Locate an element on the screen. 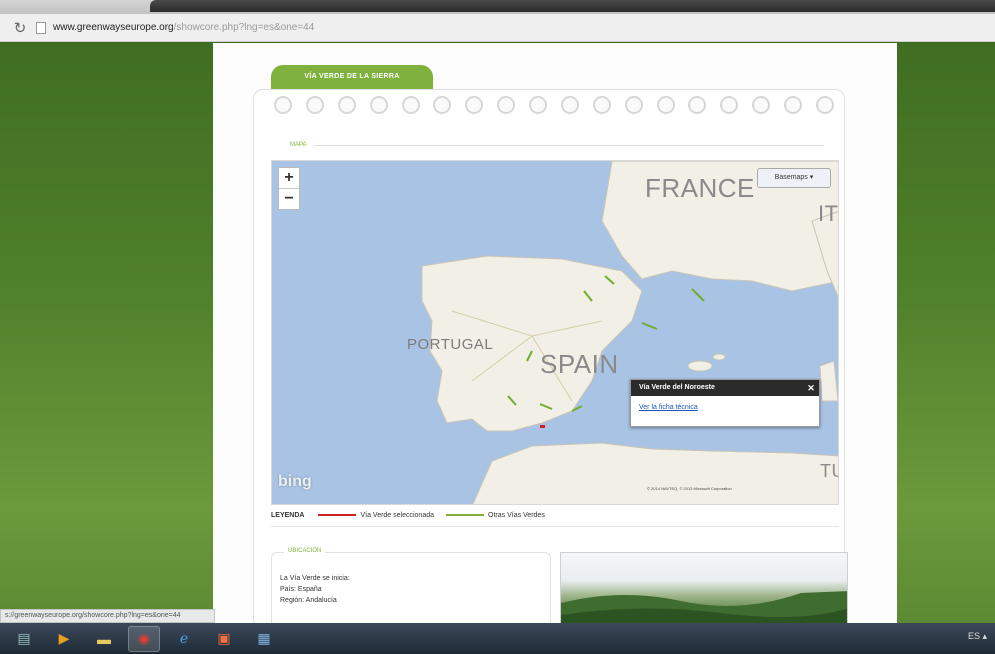 This screenshot has height=654, width=995. country-label-portugal: PORTUGAL is located at coordinates (450, 344).